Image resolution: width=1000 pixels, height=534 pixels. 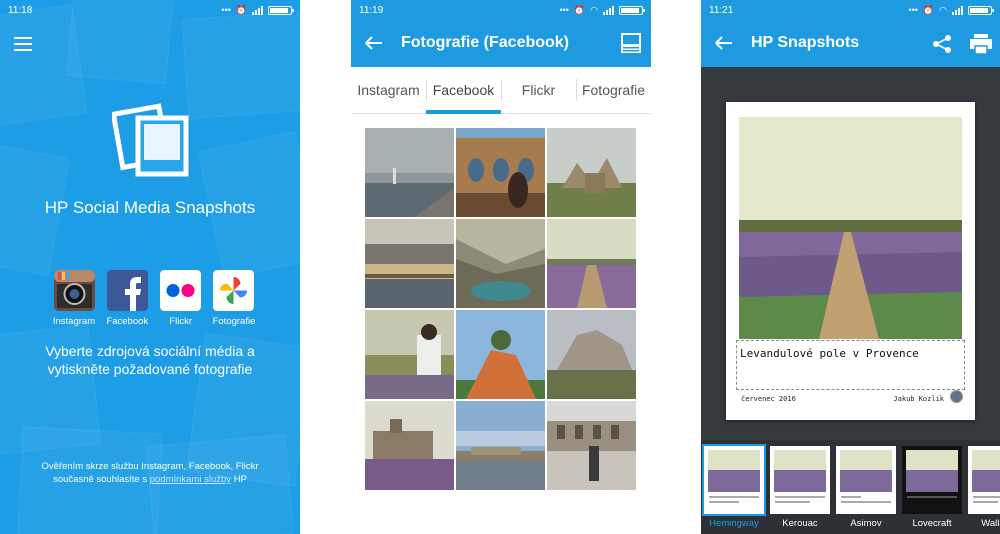 What do you see at coordinates (866, 487) in the screenshot?
I see `template-asimov: Asimov` at bounding box center [866, 487].